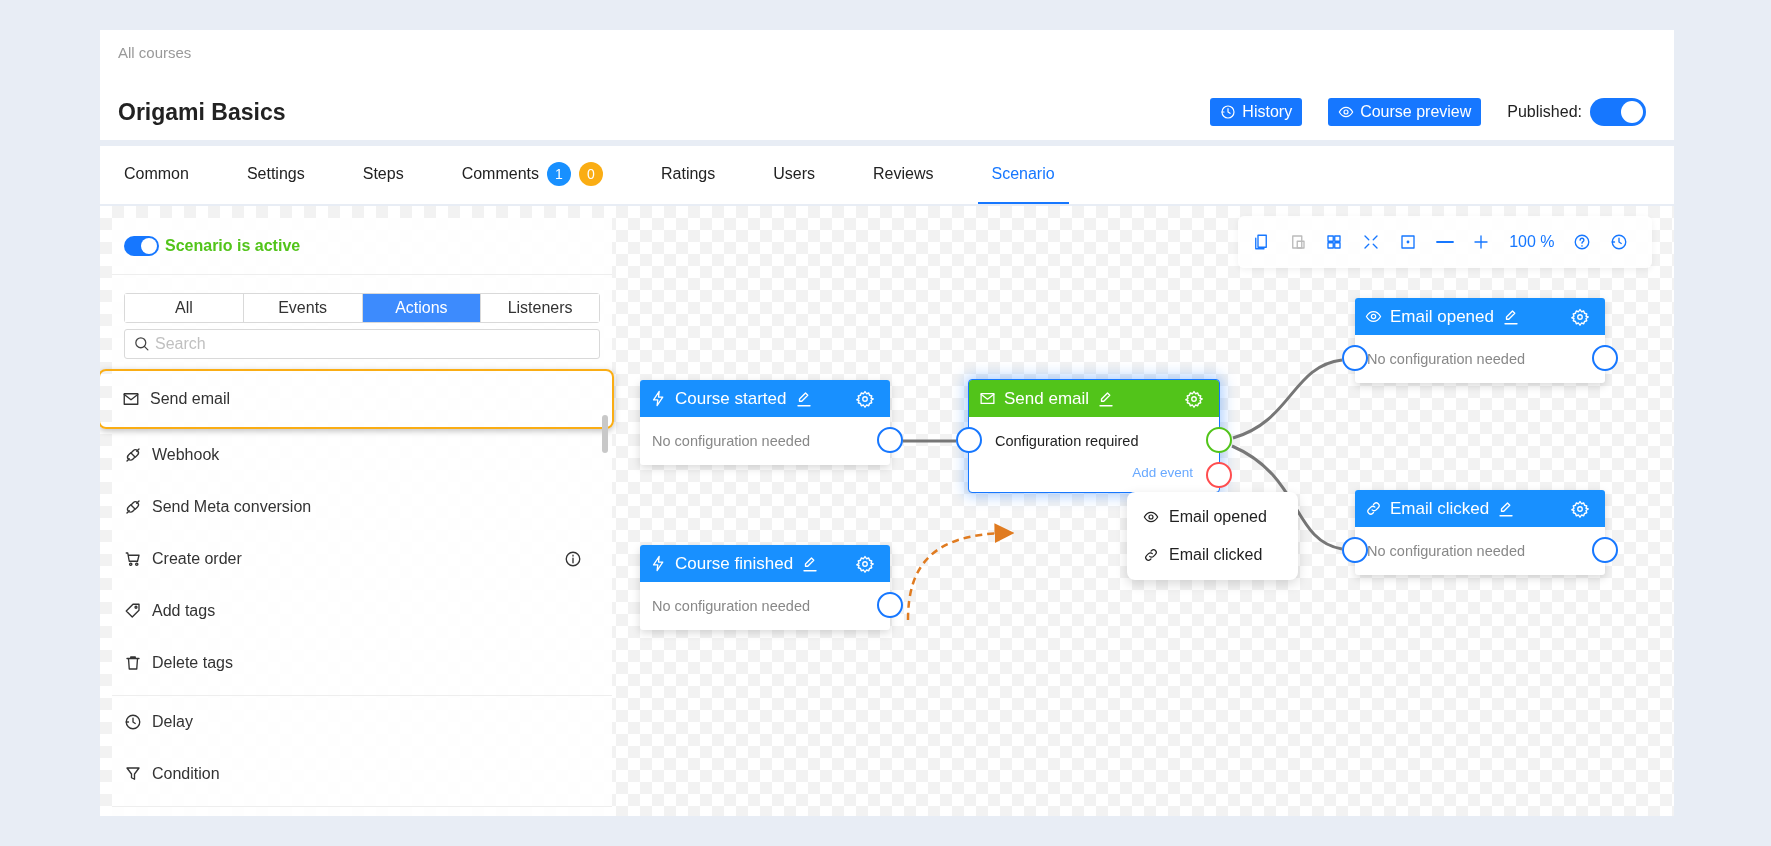 The width and height of the screenshot is (1771, 846). I want to click on tab: Users, so click(794, 175).